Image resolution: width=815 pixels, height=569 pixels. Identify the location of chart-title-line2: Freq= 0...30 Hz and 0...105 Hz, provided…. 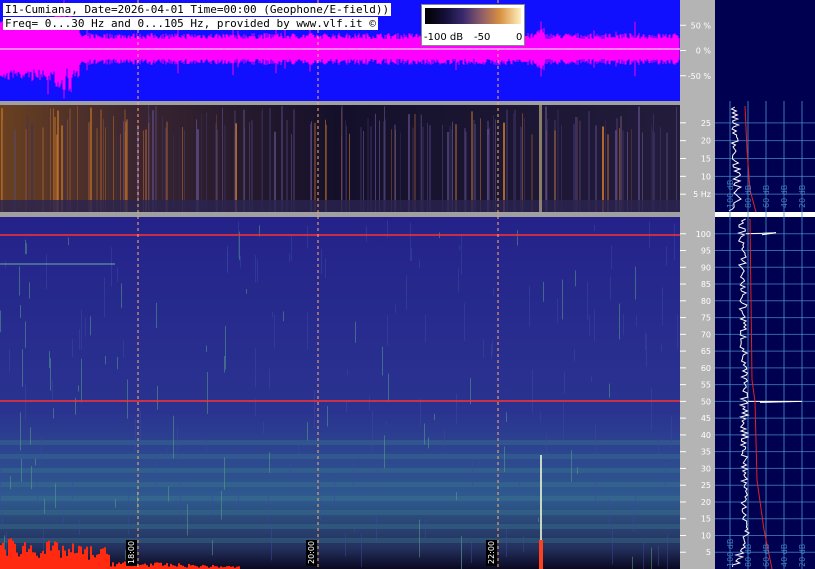
(190, 23).